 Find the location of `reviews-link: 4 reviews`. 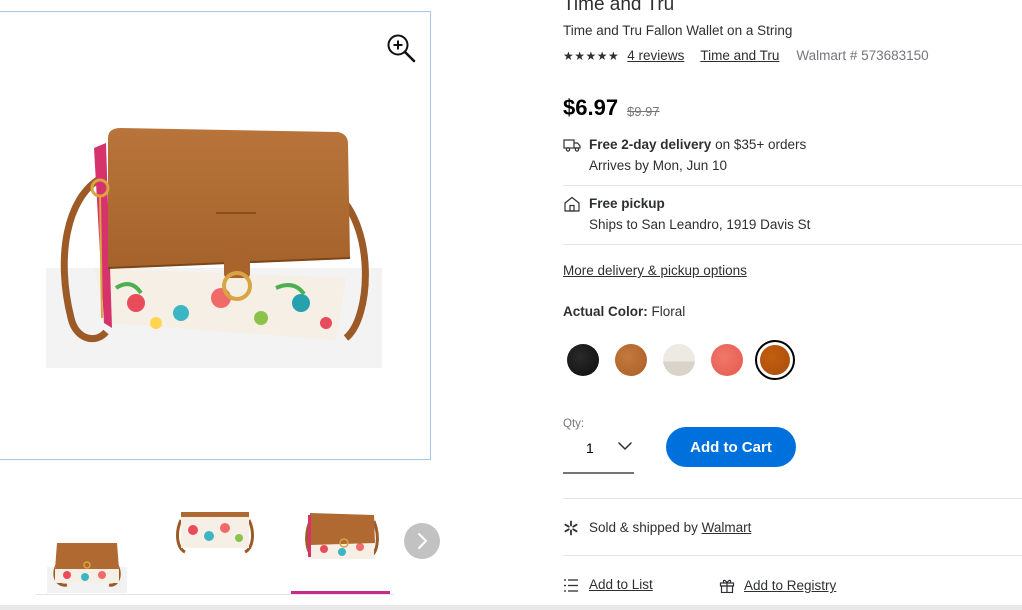

reviews-link: 4 reviews is located at coordinates (655, 55).